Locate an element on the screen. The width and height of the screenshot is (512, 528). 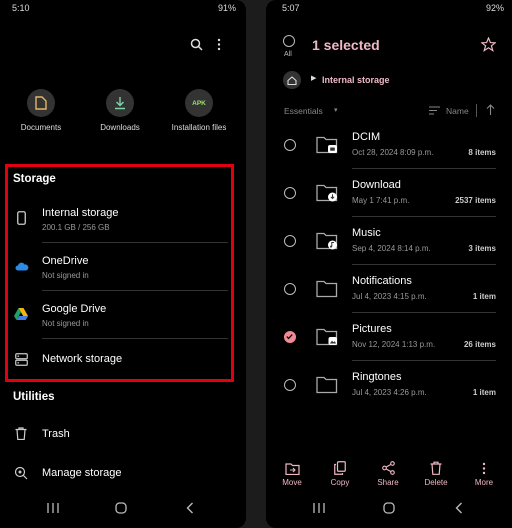
documents-shortcut: Documents is located at coordinates (41, 110).